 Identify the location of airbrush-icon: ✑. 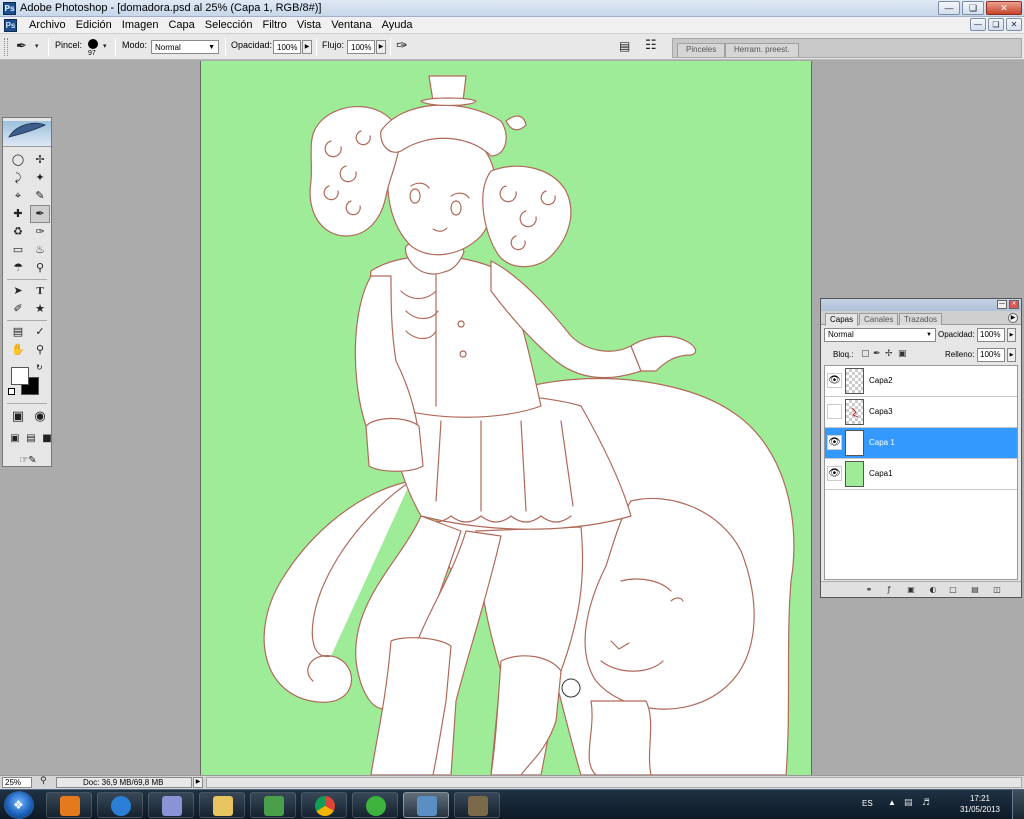
(402, 46).